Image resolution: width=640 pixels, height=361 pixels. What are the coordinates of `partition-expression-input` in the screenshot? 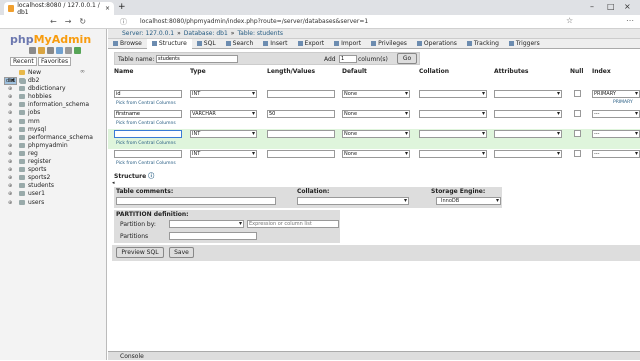 It's located at (293, 224).